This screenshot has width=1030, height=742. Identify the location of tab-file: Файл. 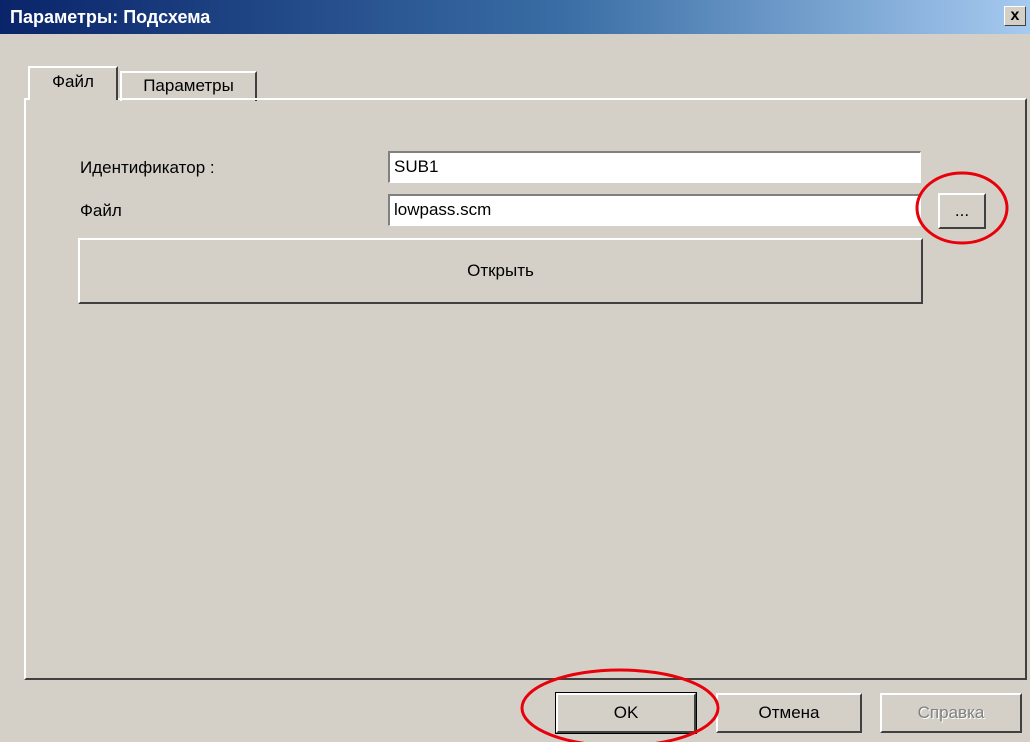
(73, 83).